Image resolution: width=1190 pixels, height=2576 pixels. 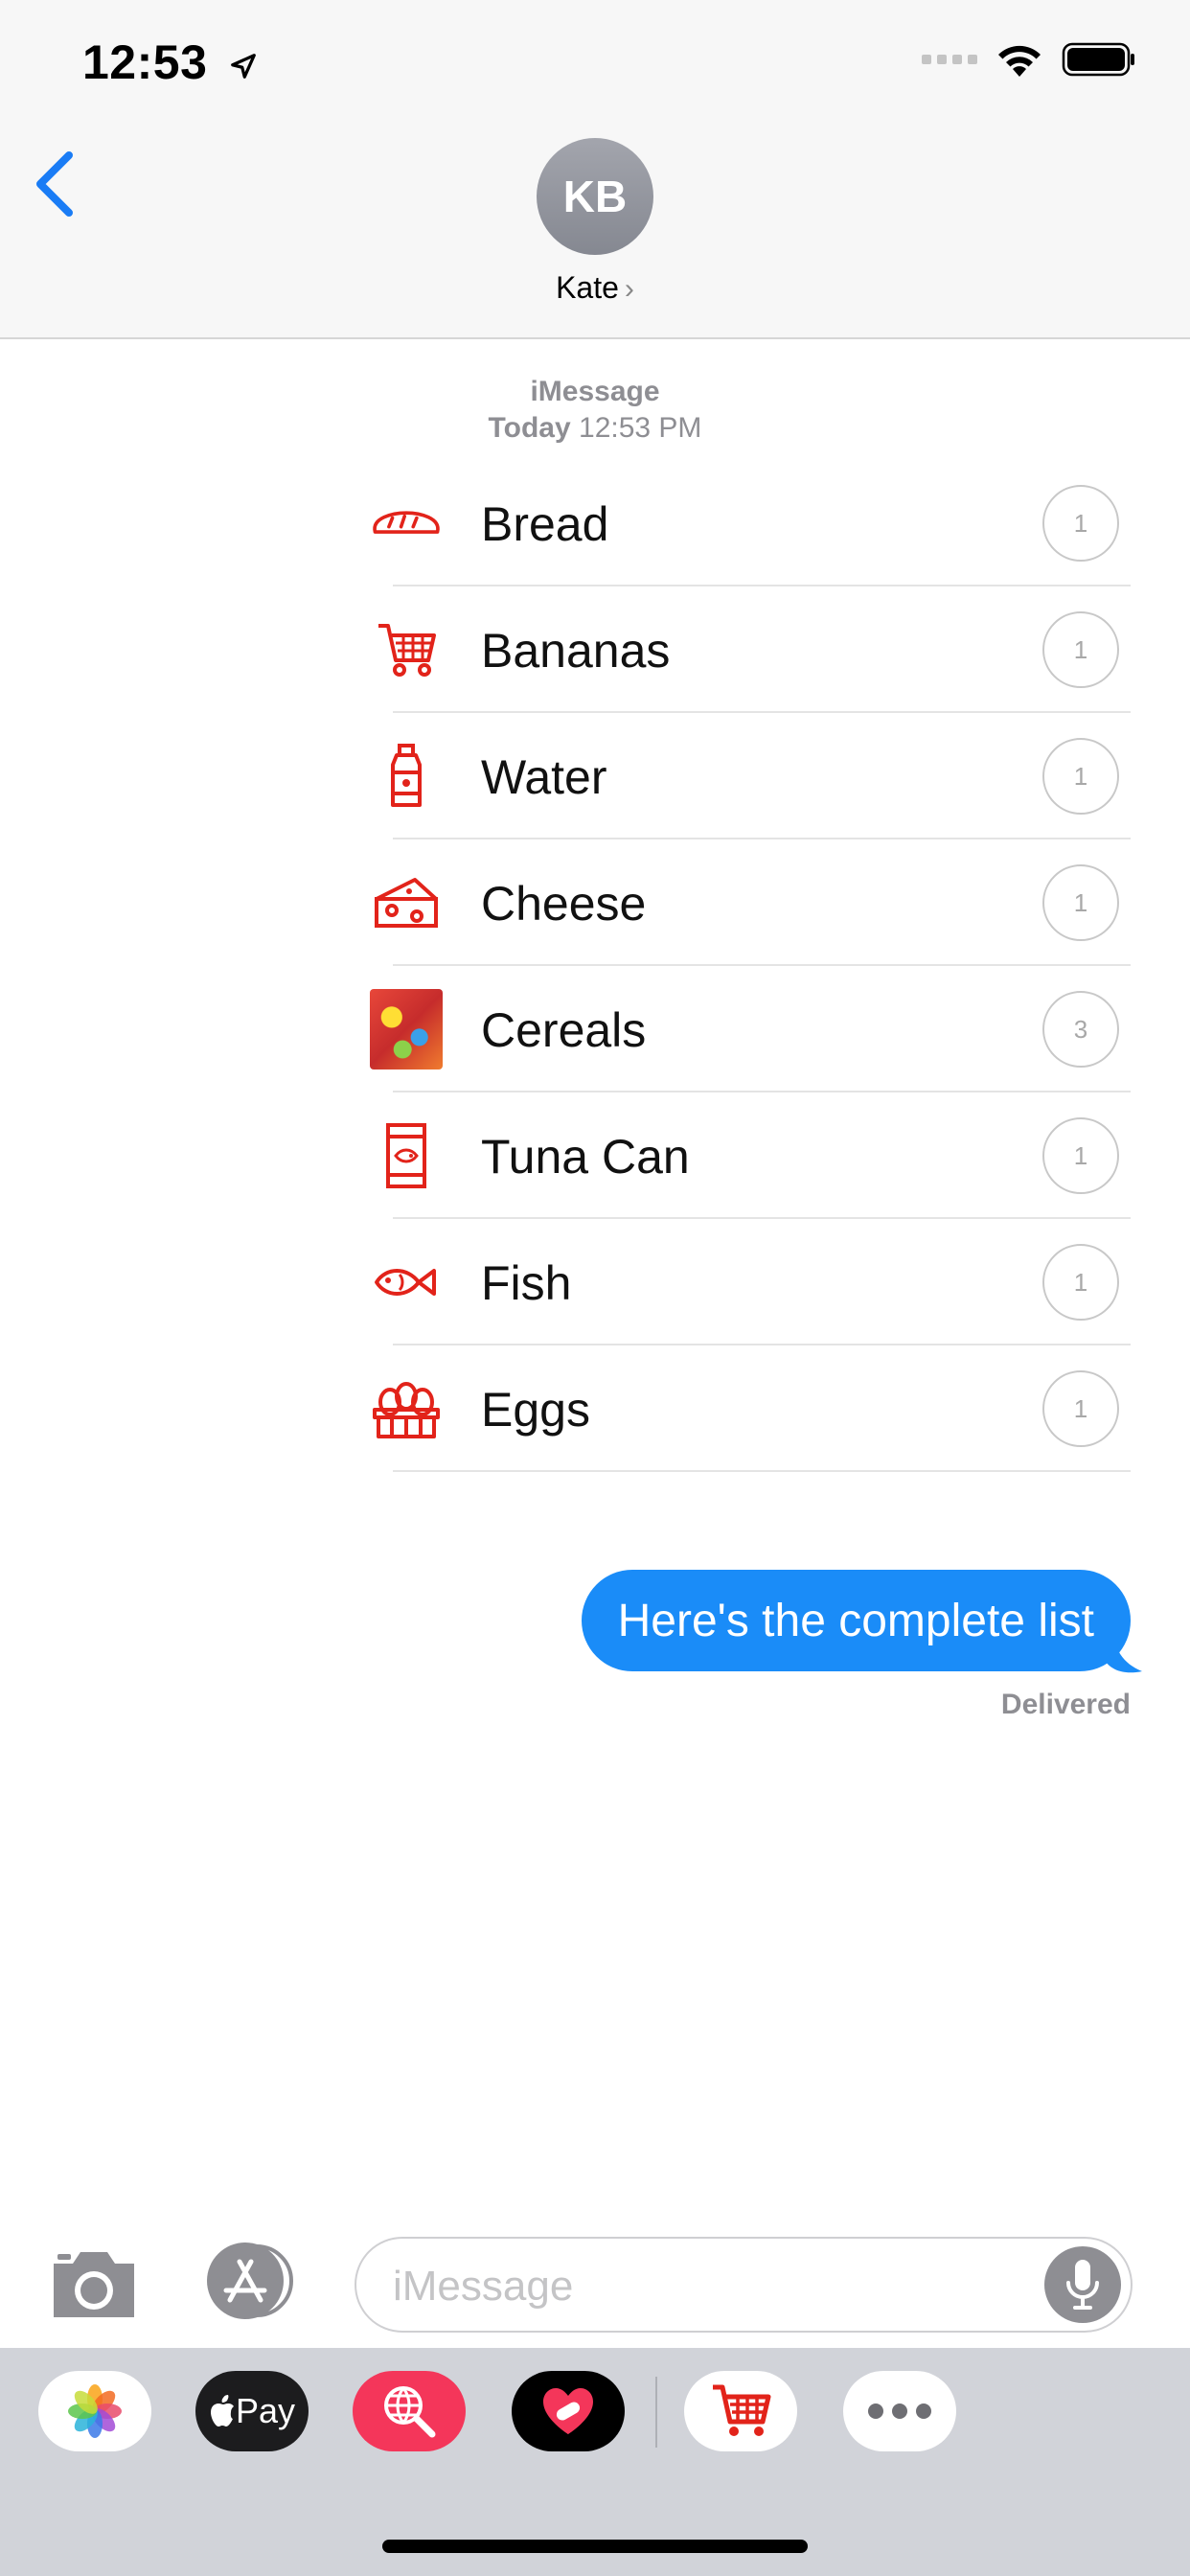 I want to click on timestamp: Today 12:53 PM, so click(x=595, y=428).